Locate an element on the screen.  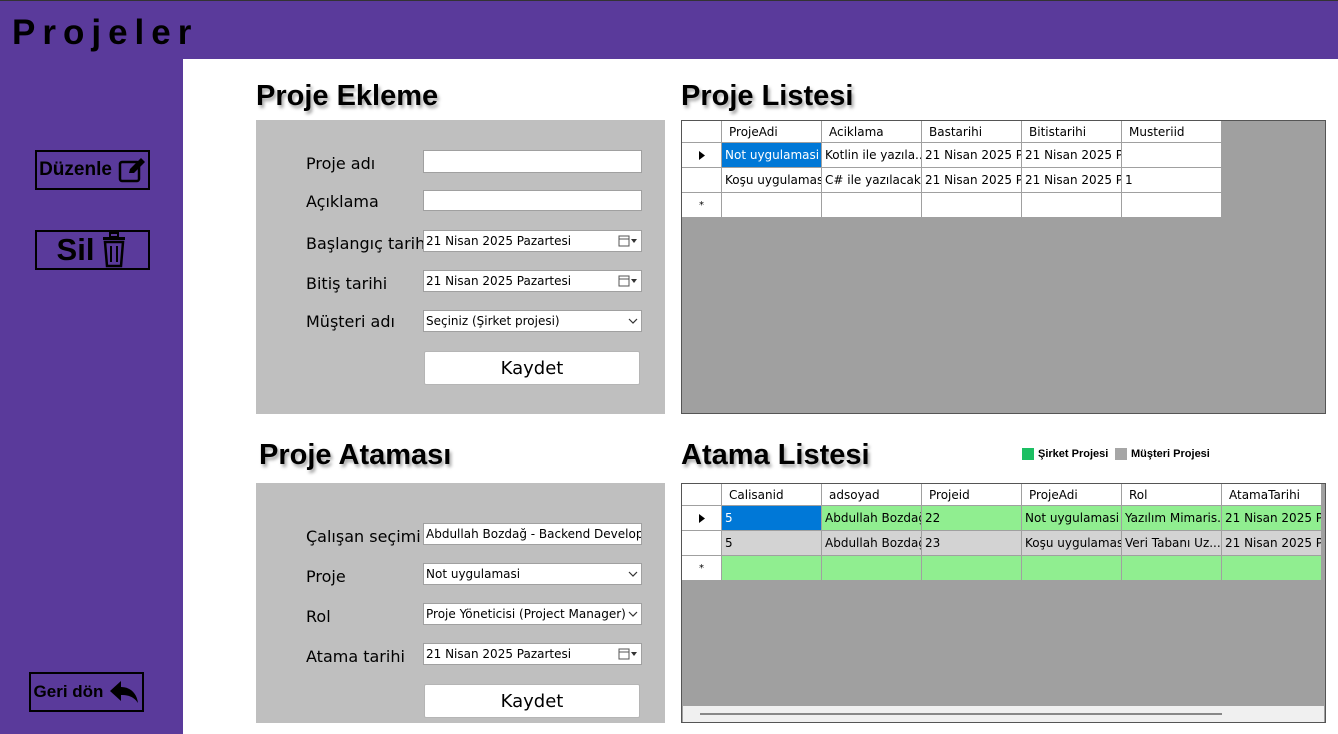
customer-select-value: Seçiniz (Şirket projesi) is located at coordinates (493, 321).